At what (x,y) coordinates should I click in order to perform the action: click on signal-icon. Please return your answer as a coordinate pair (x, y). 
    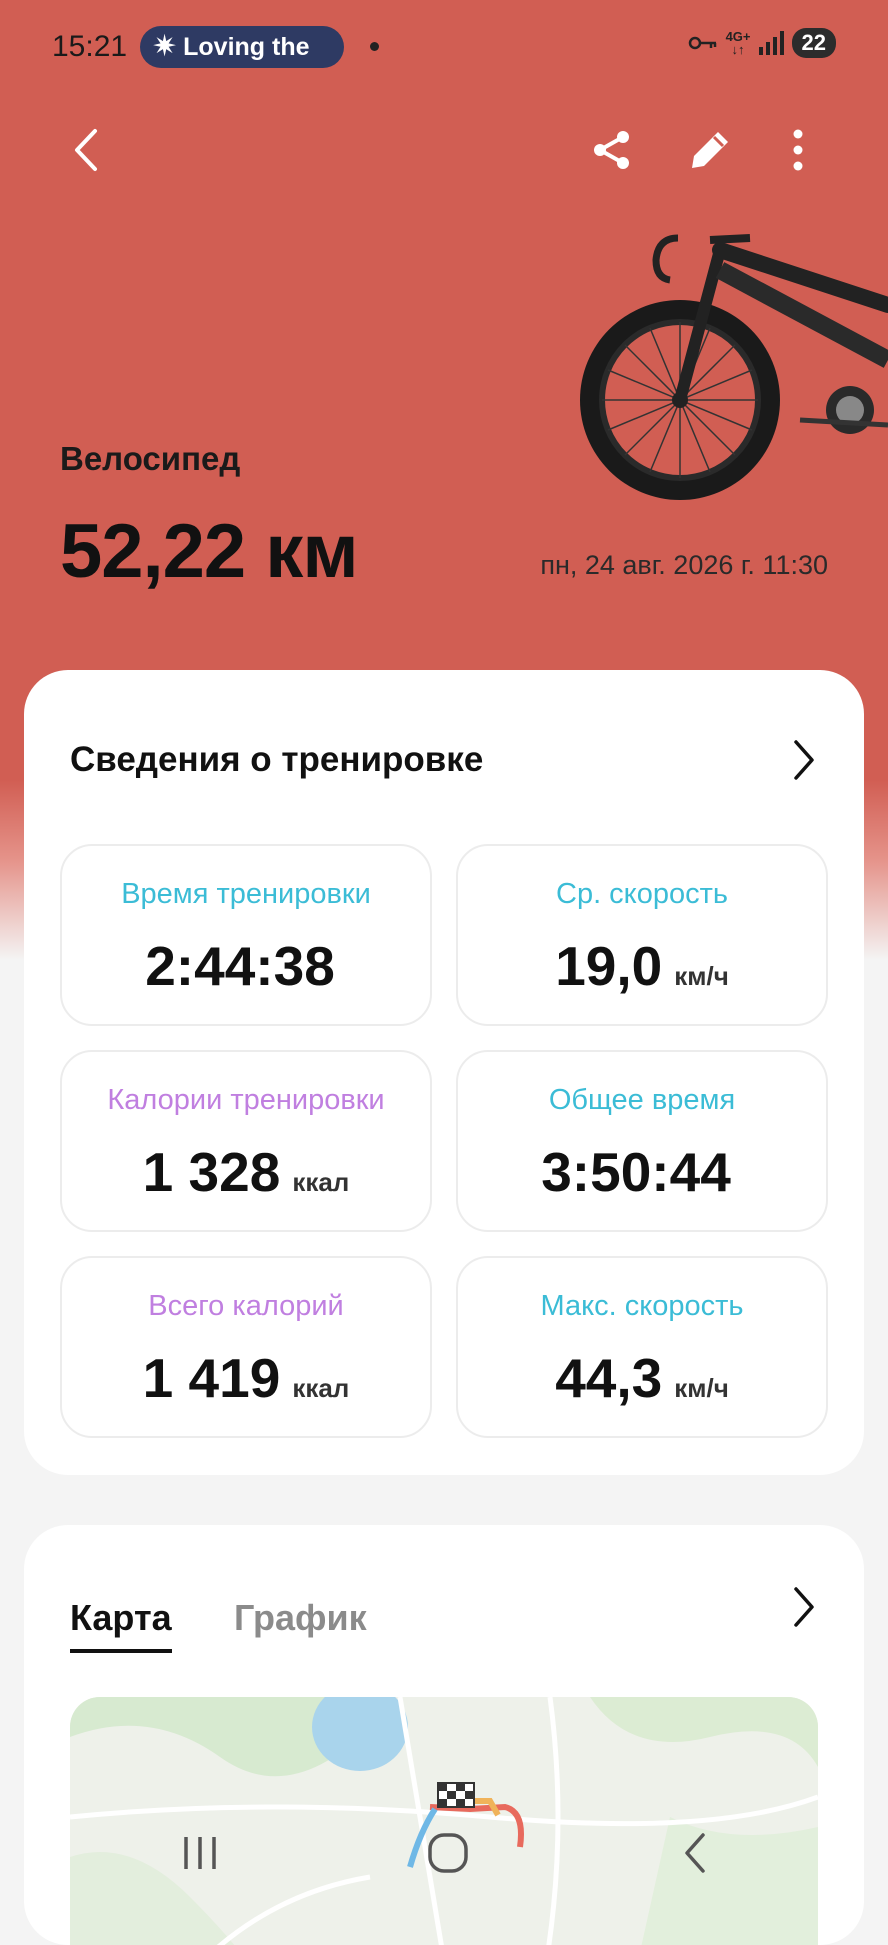
    Looking at the image, I should click on (771, 43).